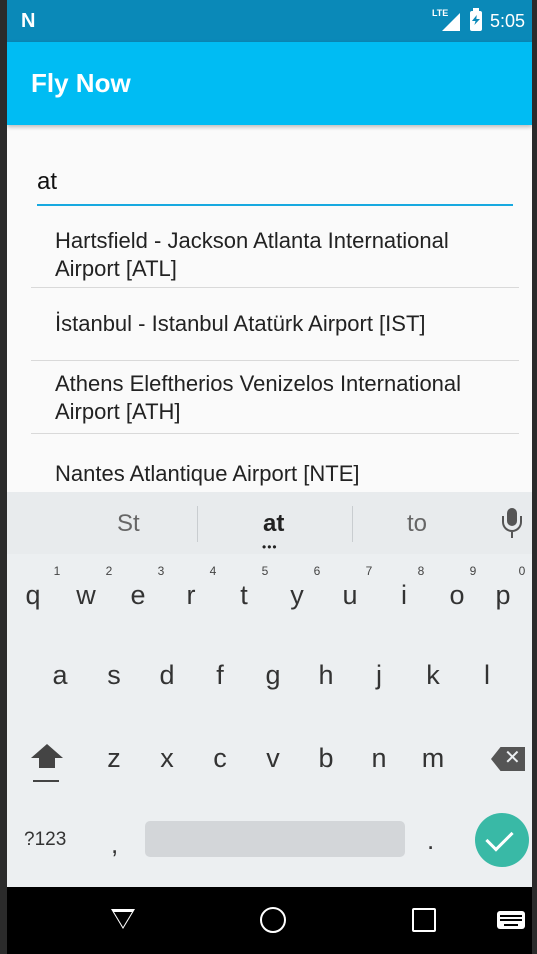 Image resolution: width=537 pixels, height=954 pixels. What do you see at coordinates (273, 920) in the screenshot?
I see `home-icon` at bounding box center [273, 920].